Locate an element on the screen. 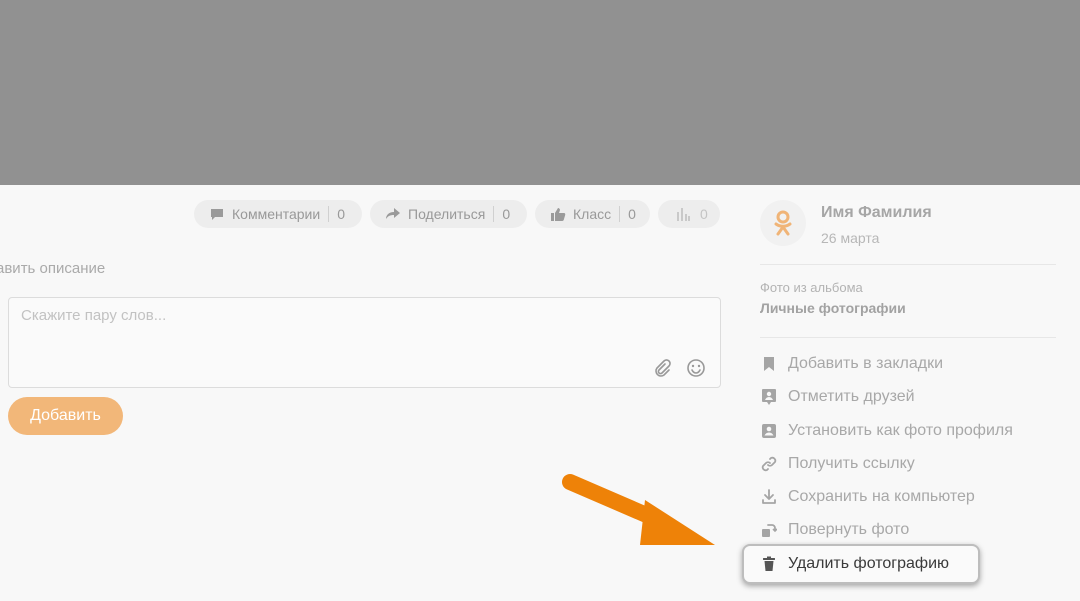 The width and height of the screenshot is (1080, 601). menu-item-delete-photo: Удалить фотографию is located at coordinates (854, 564).